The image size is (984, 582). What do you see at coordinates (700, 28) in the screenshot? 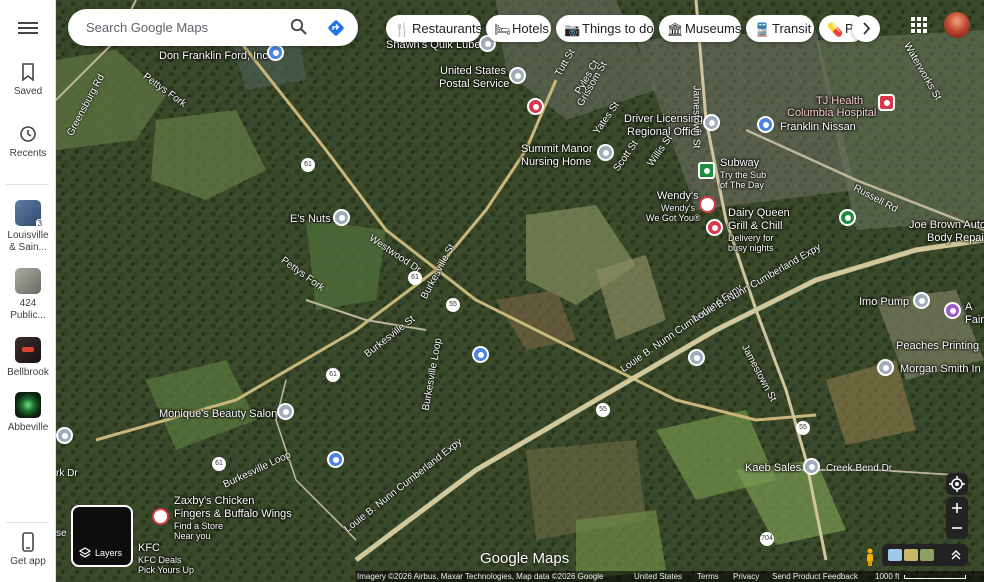
I see `chip-museums: 🏛 Museums` at bounding box center [700, 28].